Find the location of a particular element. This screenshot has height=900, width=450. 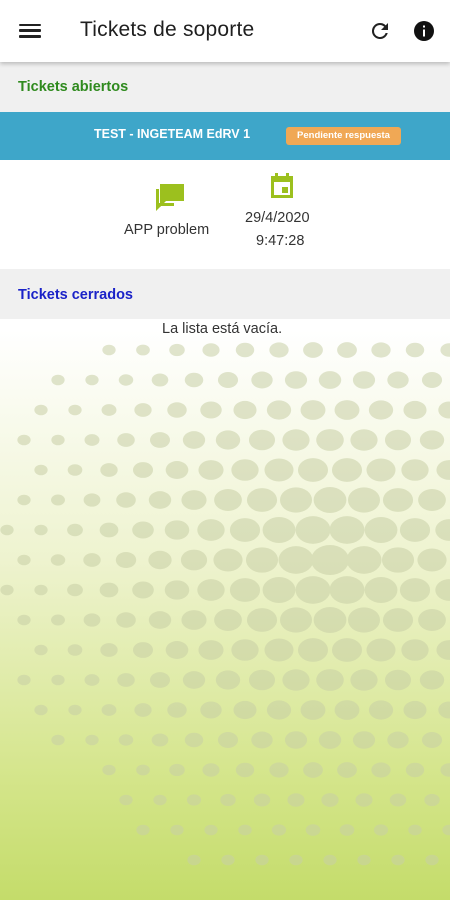

page-title: Tickets de soporte is located at coordinates (167, 29).